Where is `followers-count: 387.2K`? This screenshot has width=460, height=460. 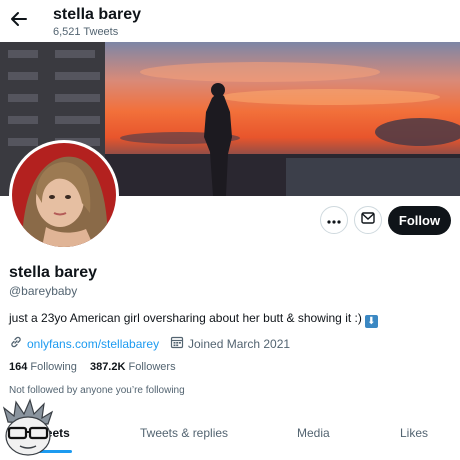 followers-count: 387.2K is located at coordinates (107, 367).